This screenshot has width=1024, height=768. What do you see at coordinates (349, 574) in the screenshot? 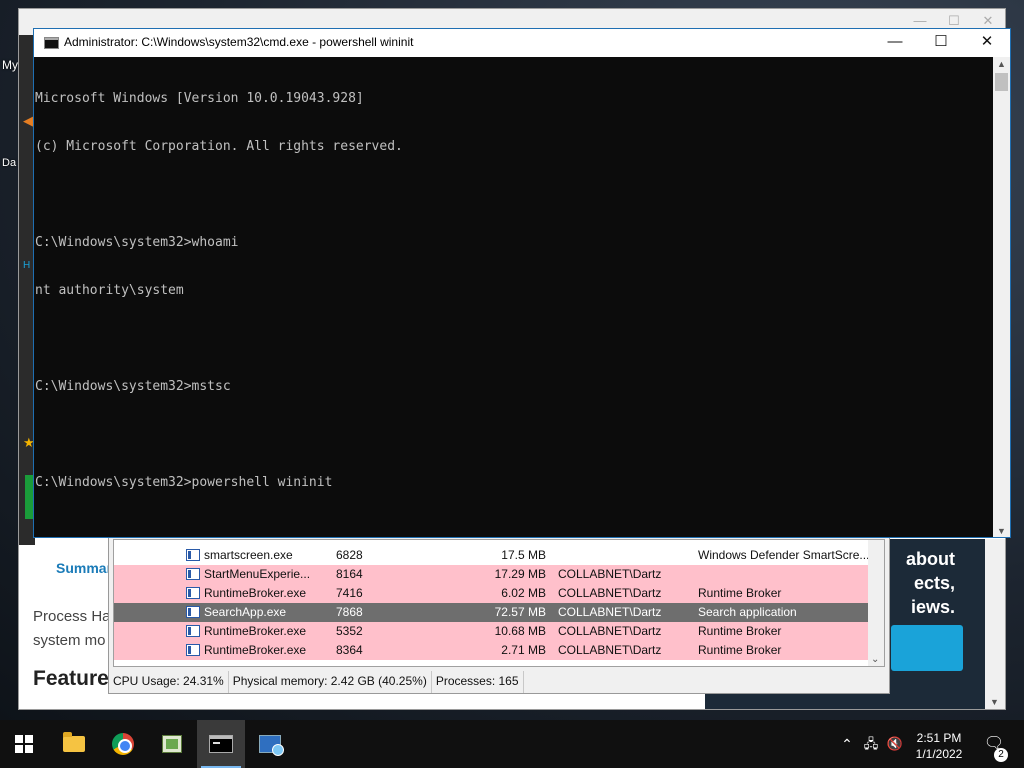
I see `process-pid: 8164` at bounding box center [349, 574].